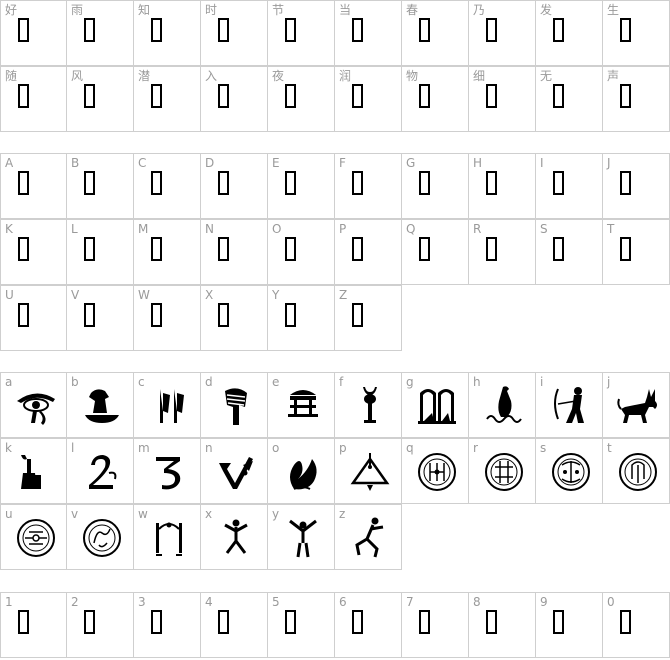  What do you see at coordinates (33, 318) in the screenshot?
I see `glyph-cell: U` at bounding box center [33, 318].